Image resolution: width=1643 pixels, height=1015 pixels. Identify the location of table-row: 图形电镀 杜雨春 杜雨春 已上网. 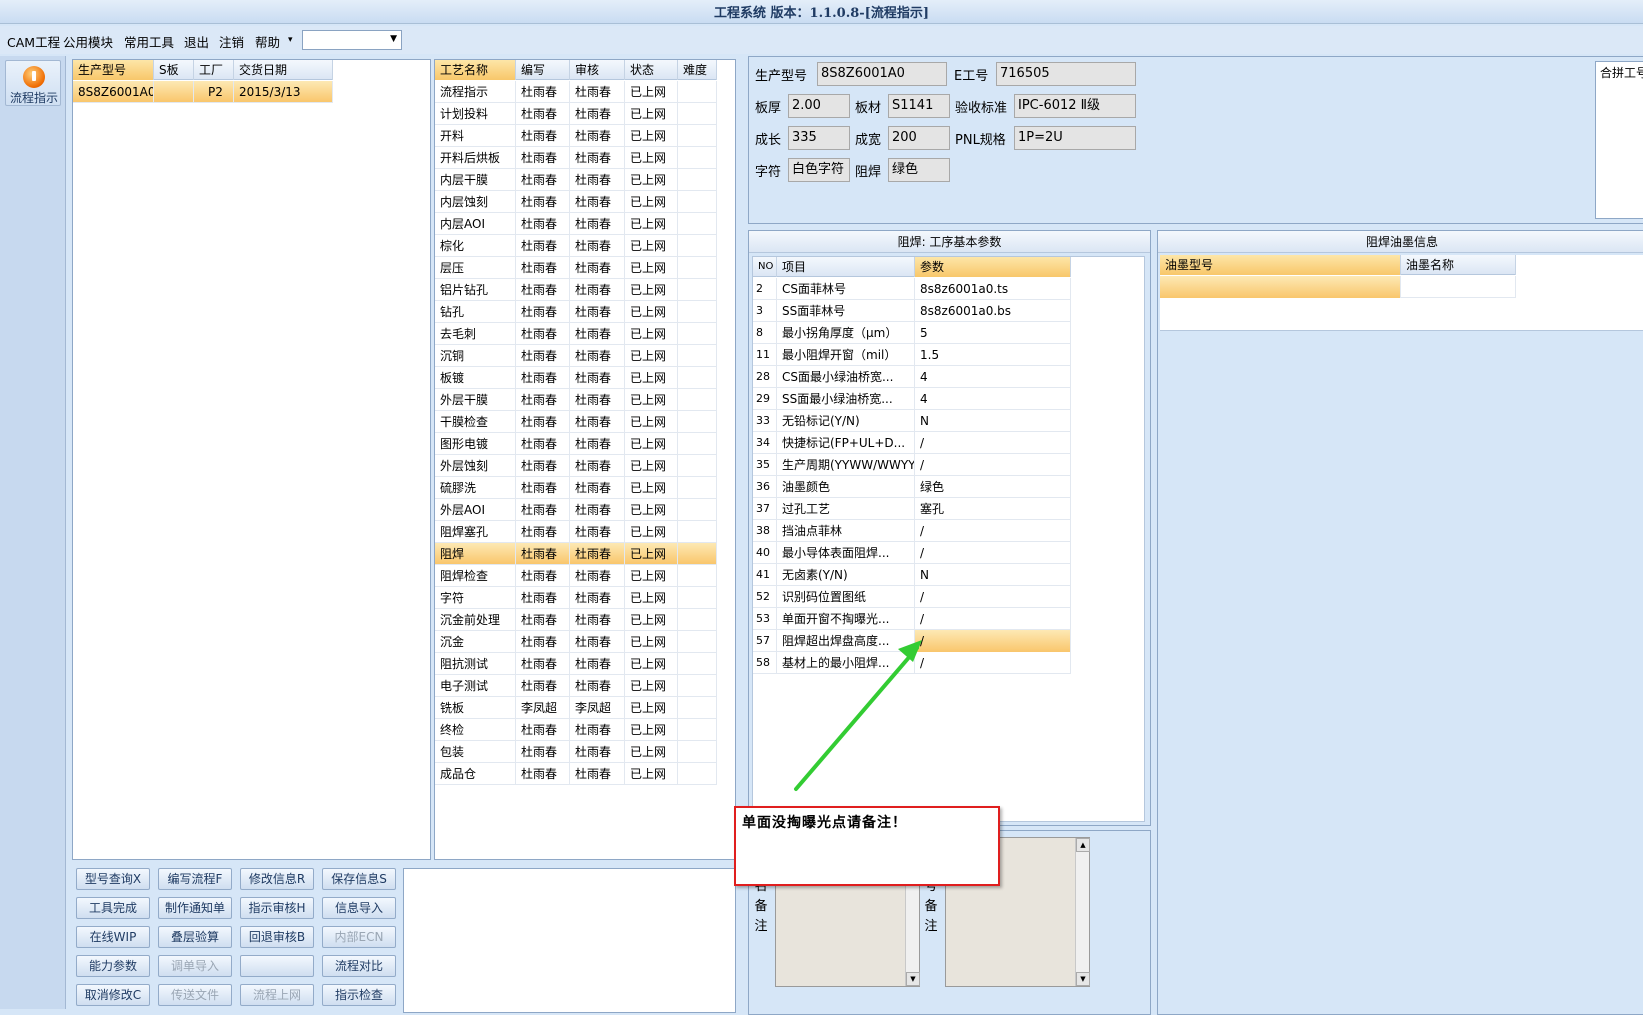
(576, 444).